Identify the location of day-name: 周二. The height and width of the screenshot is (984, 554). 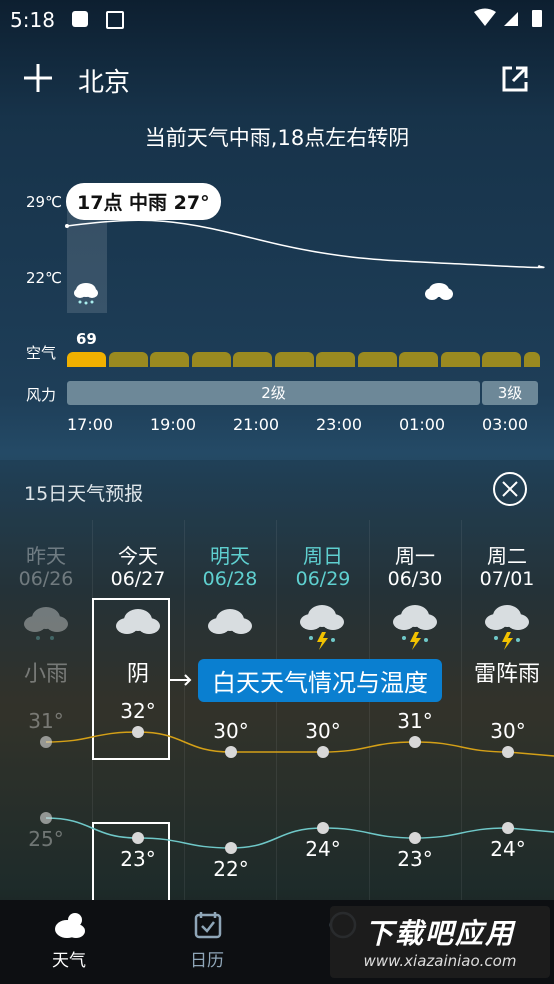
(507, 556).